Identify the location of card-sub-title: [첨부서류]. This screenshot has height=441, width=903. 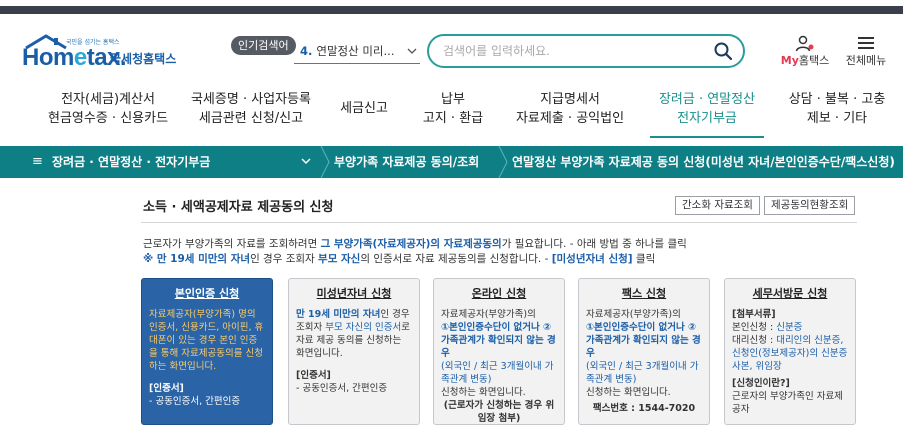
(754, 314).